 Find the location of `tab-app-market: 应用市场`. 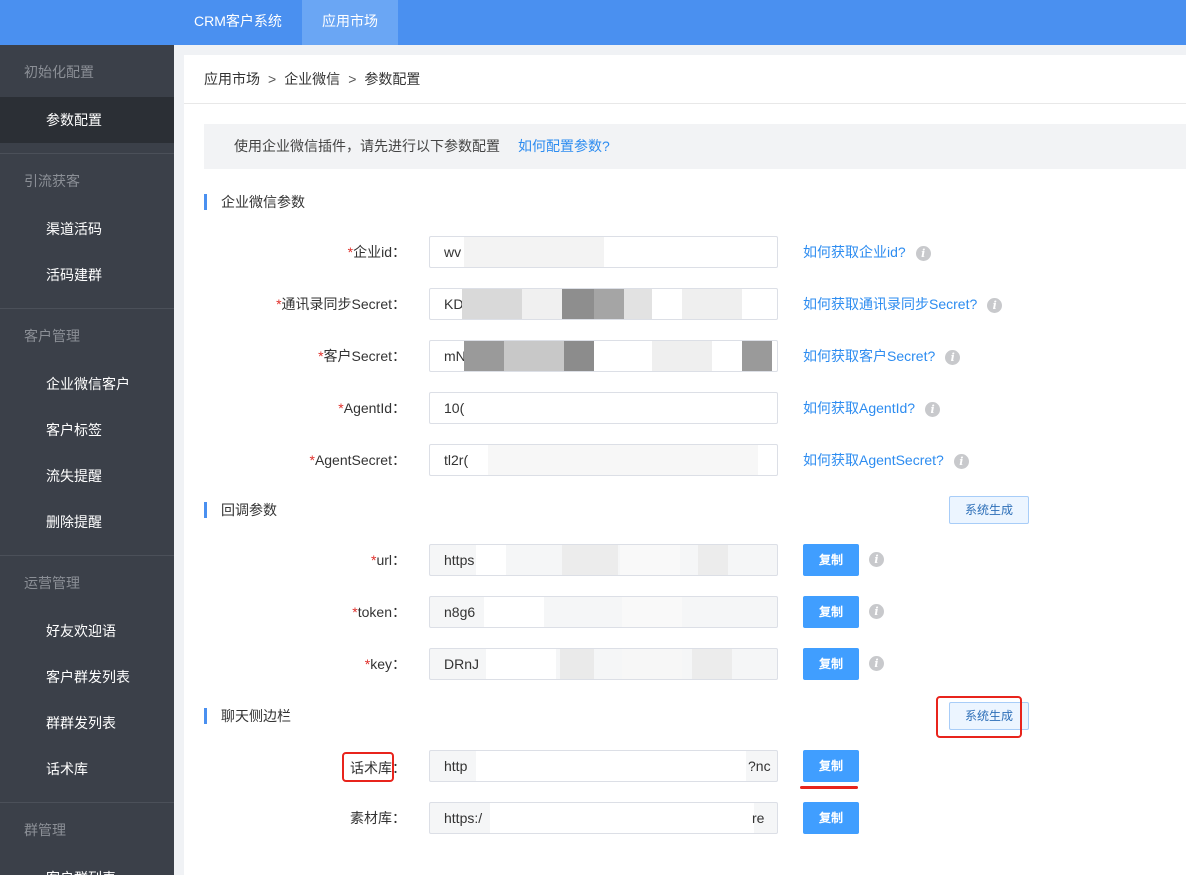

tab-app-market: 应用市场 is located at coordinates (350, 22).